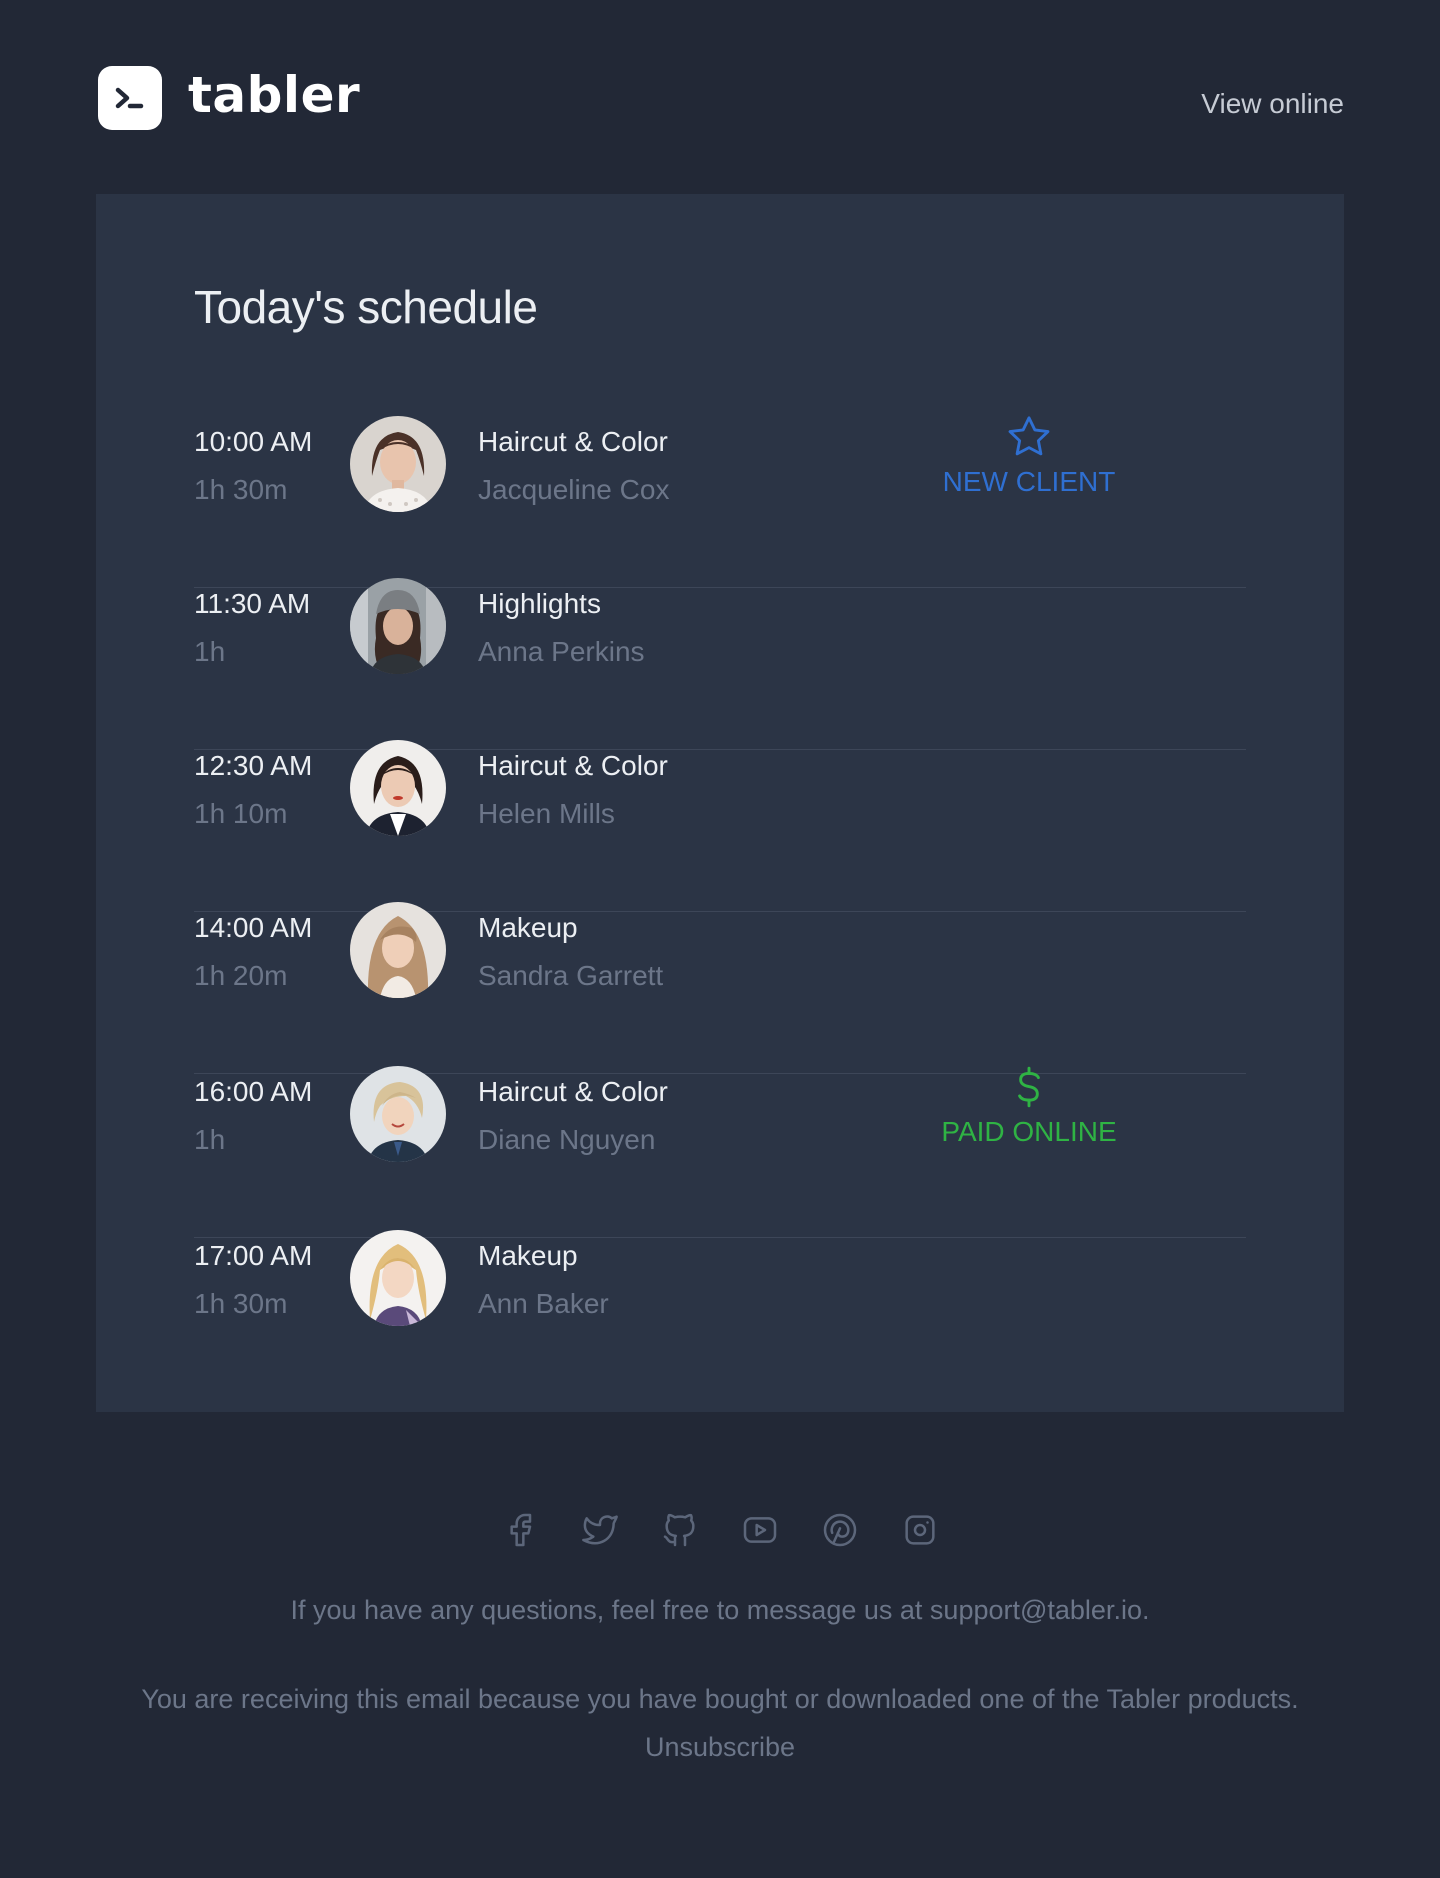  What do you see at coordinates (253, 1091) in the screenshot?
I see `appointment-time: 16:00 AM` at bounding box center [253, 1091].